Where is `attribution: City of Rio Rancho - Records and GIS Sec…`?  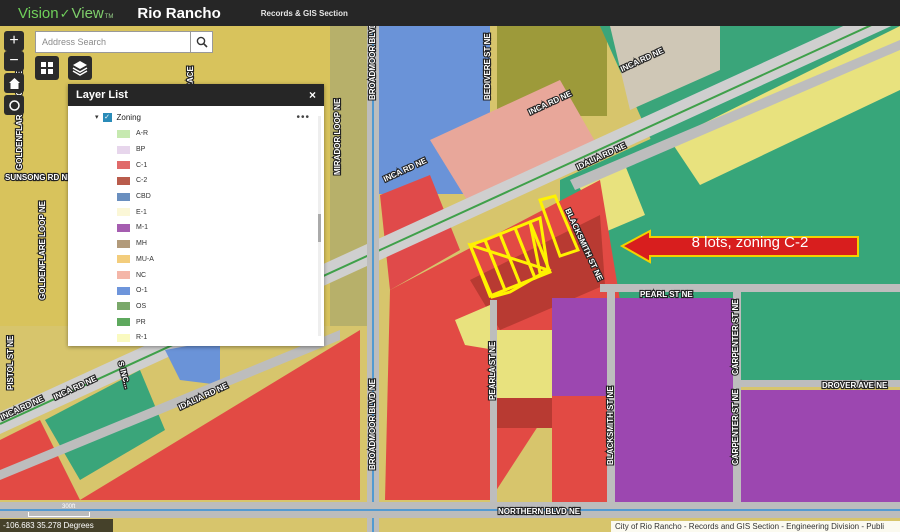
attribution: City of Rio Rancho - Records and GIS Sec… is located at coordinates (755, 526).